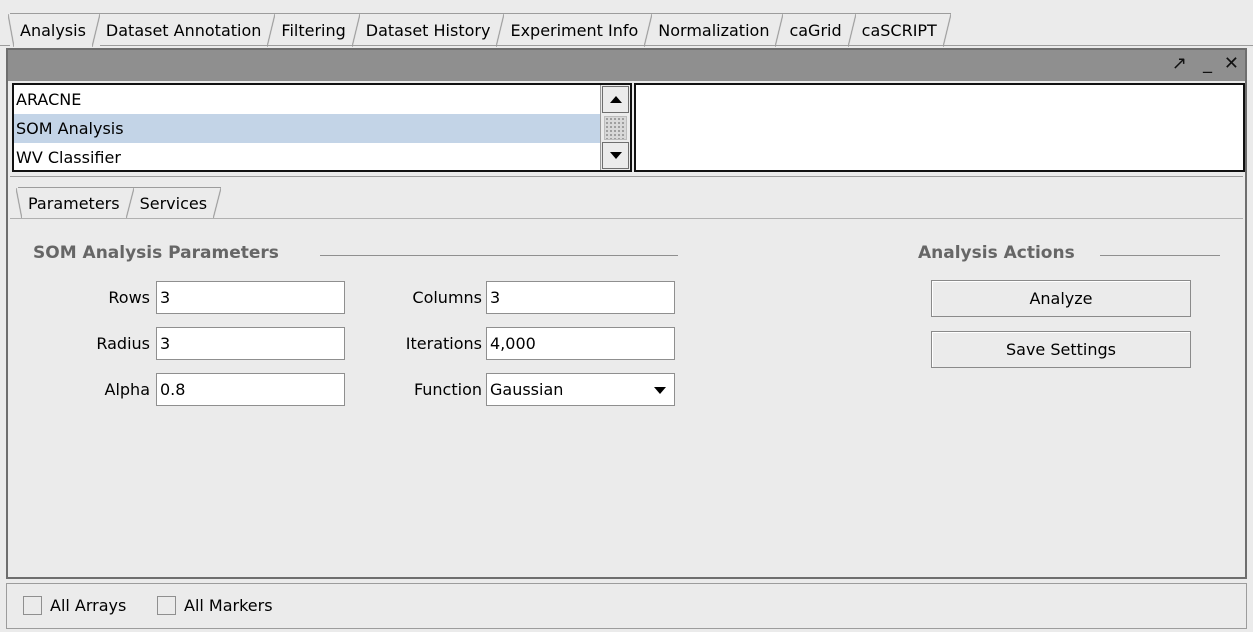  Describe the element at coordinates (580, 389) in the screenshot. I see `function-dropdown: Gaussian` at that location.